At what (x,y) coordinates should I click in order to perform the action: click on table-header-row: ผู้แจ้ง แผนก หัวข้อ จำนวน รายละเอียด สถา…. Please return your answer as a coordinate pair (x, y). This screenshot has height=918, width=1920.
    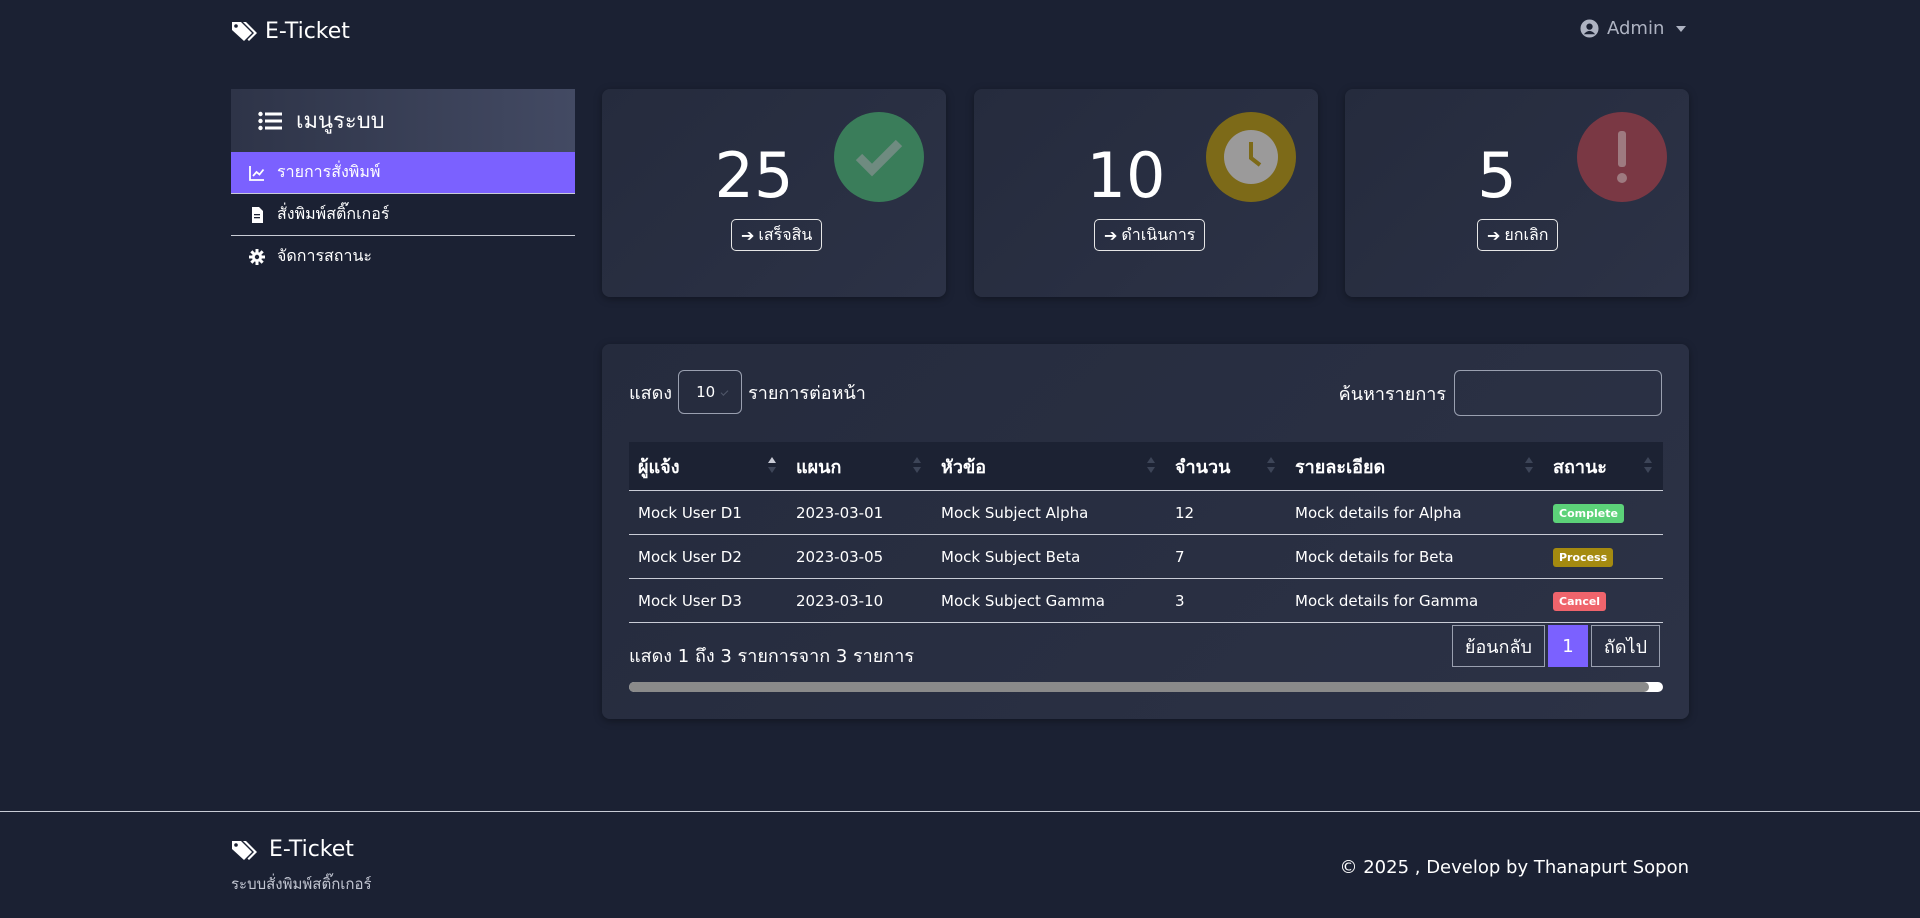
    Looking at the image, I should click on (1146, 466).